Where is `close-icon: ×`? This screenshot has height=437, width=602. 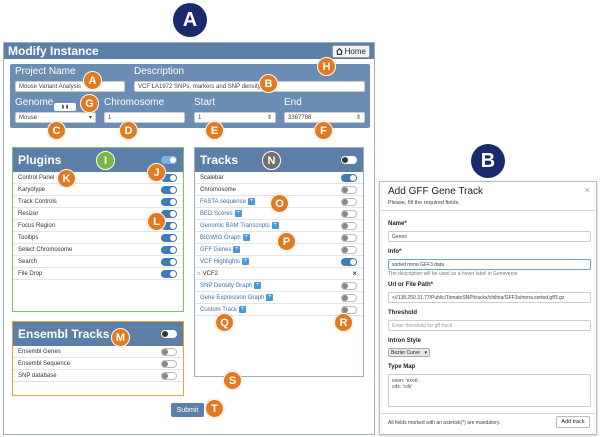 close-icon: × is located at coordinates (354, 274).